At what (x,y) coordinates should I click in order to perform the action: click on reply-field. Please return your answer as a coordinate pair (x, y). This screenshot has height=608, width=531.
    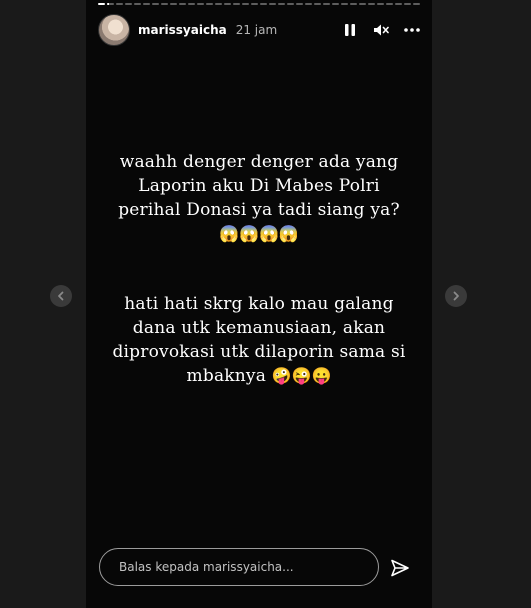
    Looking at the image, I should click on (239, 567).